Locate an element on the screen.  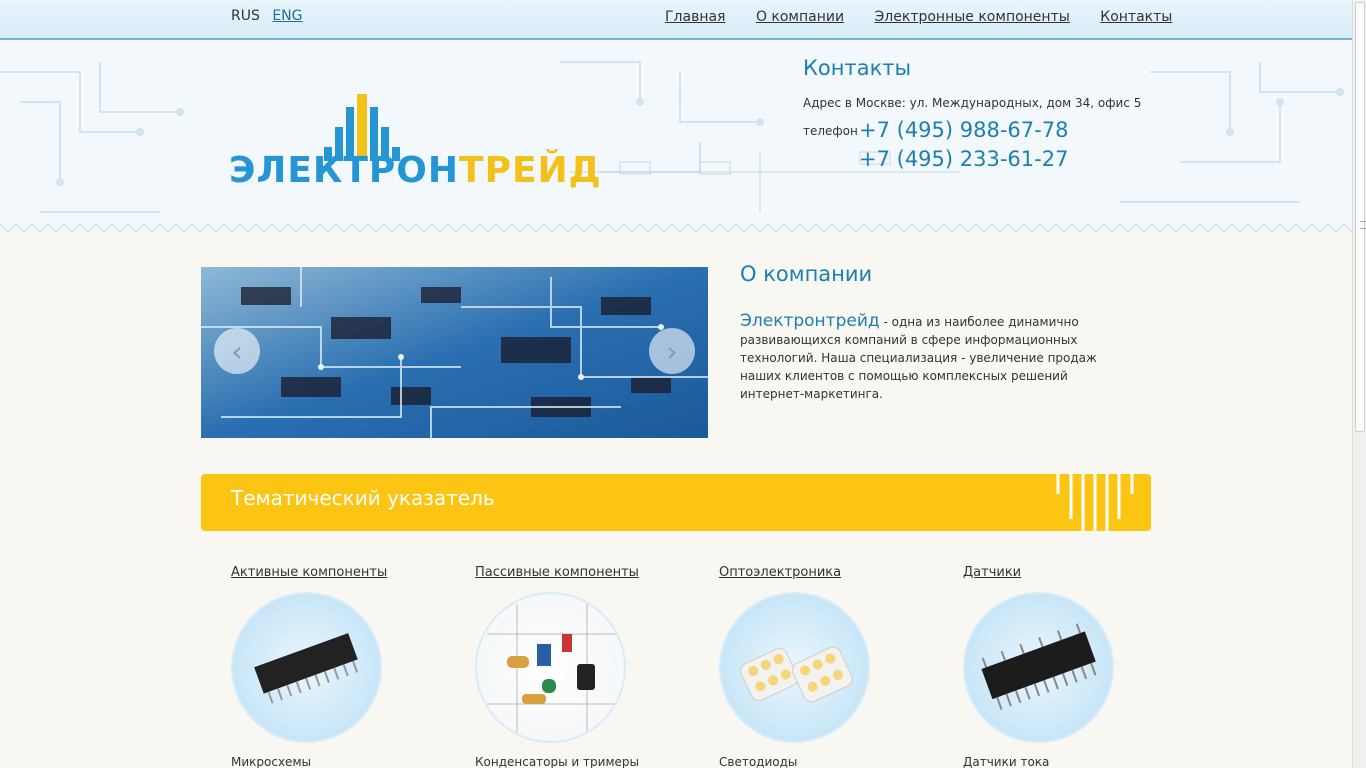
lang-rus: RUS is located at coordinates (245, 16).